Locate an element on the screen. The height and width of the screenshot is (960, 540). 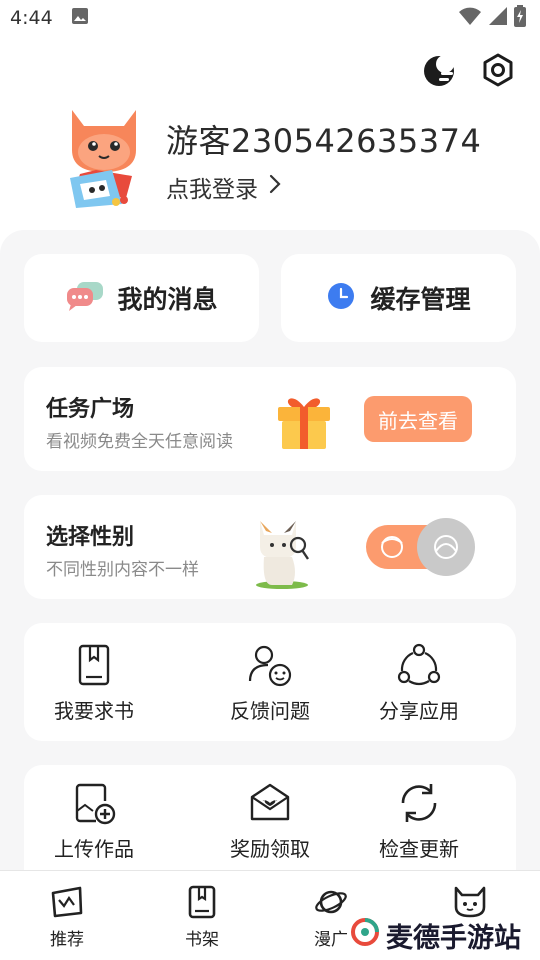
cache-label: 缓存管理 is located at coordinates (420, 299).